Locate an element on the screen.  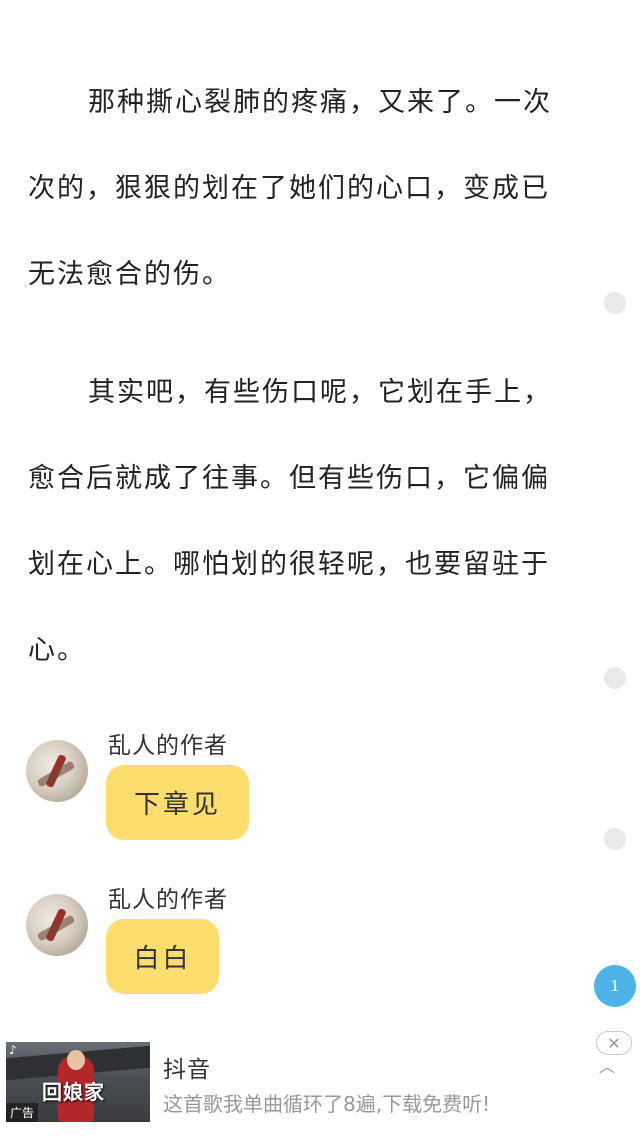
chevron-up-icon: ︿ is located at coordinates (607, 1065).